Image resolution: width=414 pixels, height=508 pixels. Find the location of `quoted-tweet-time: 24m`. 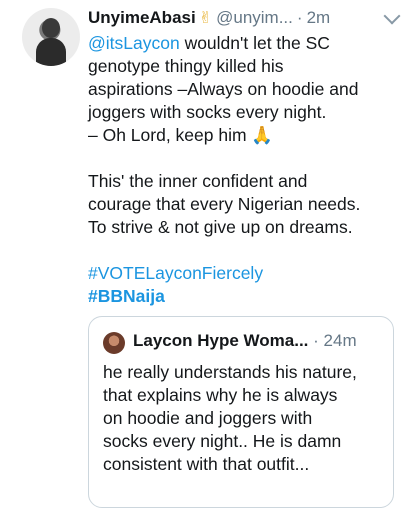

quoted-tweet-time: 24m is located at coordinates (340, 340).